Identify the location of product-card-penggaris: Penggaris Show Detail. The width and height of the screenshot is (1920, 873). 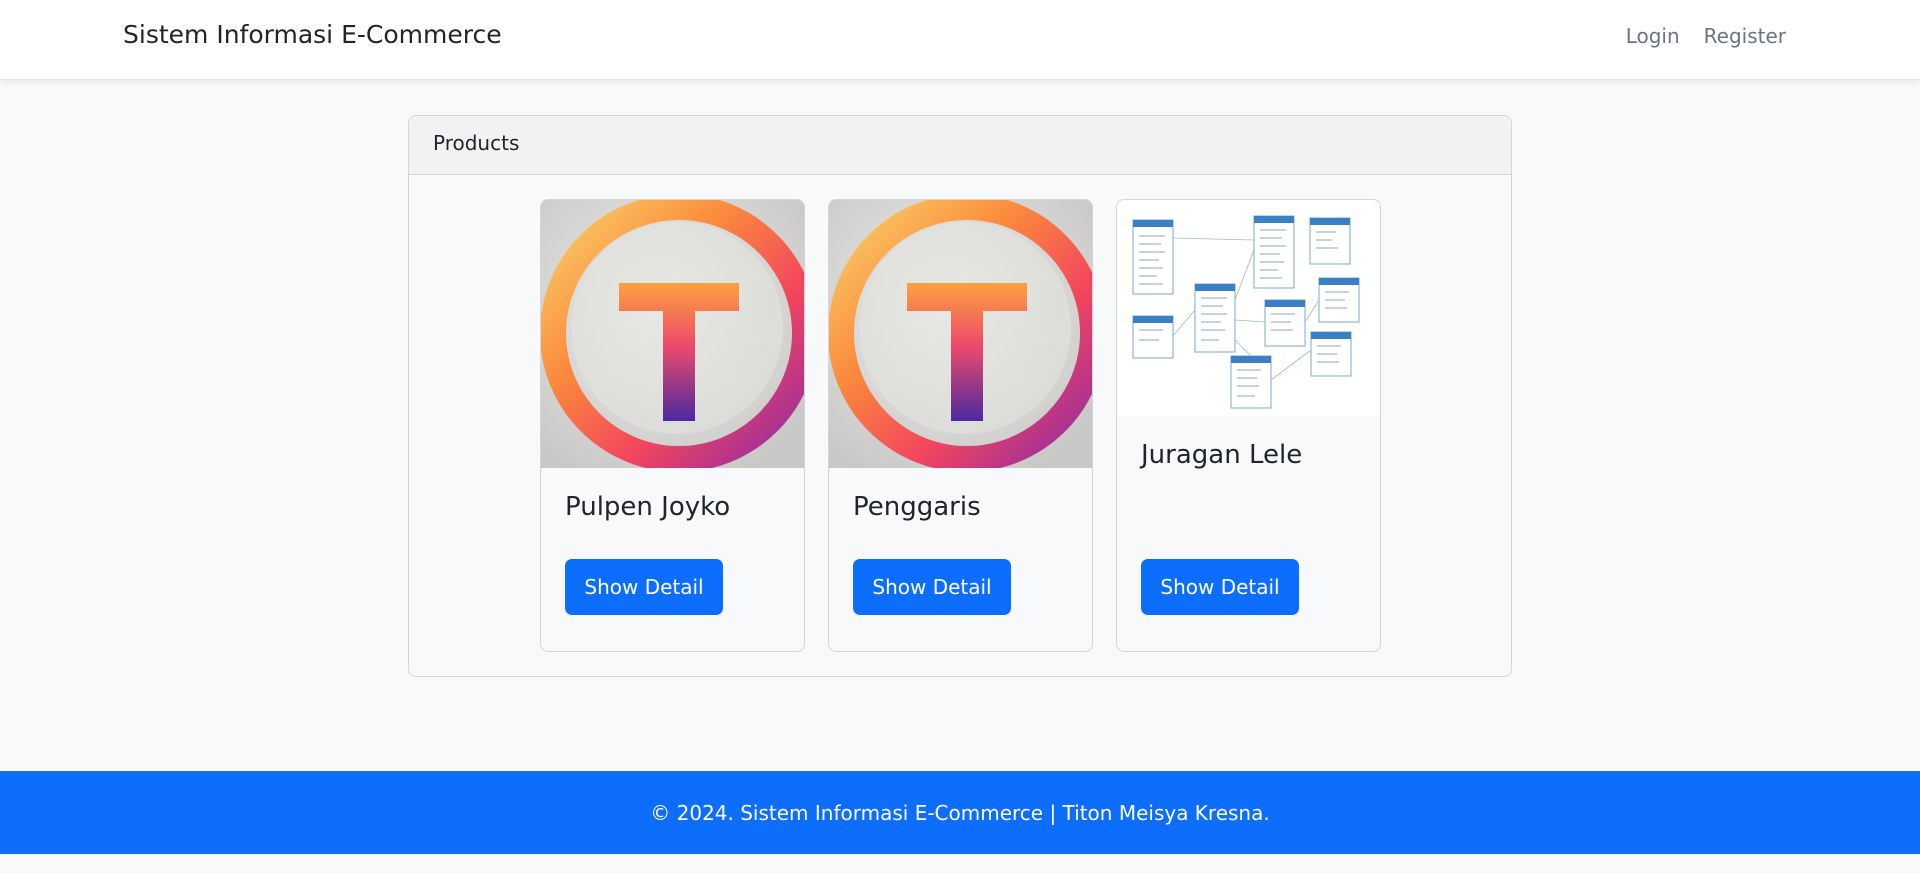
(960, 425).